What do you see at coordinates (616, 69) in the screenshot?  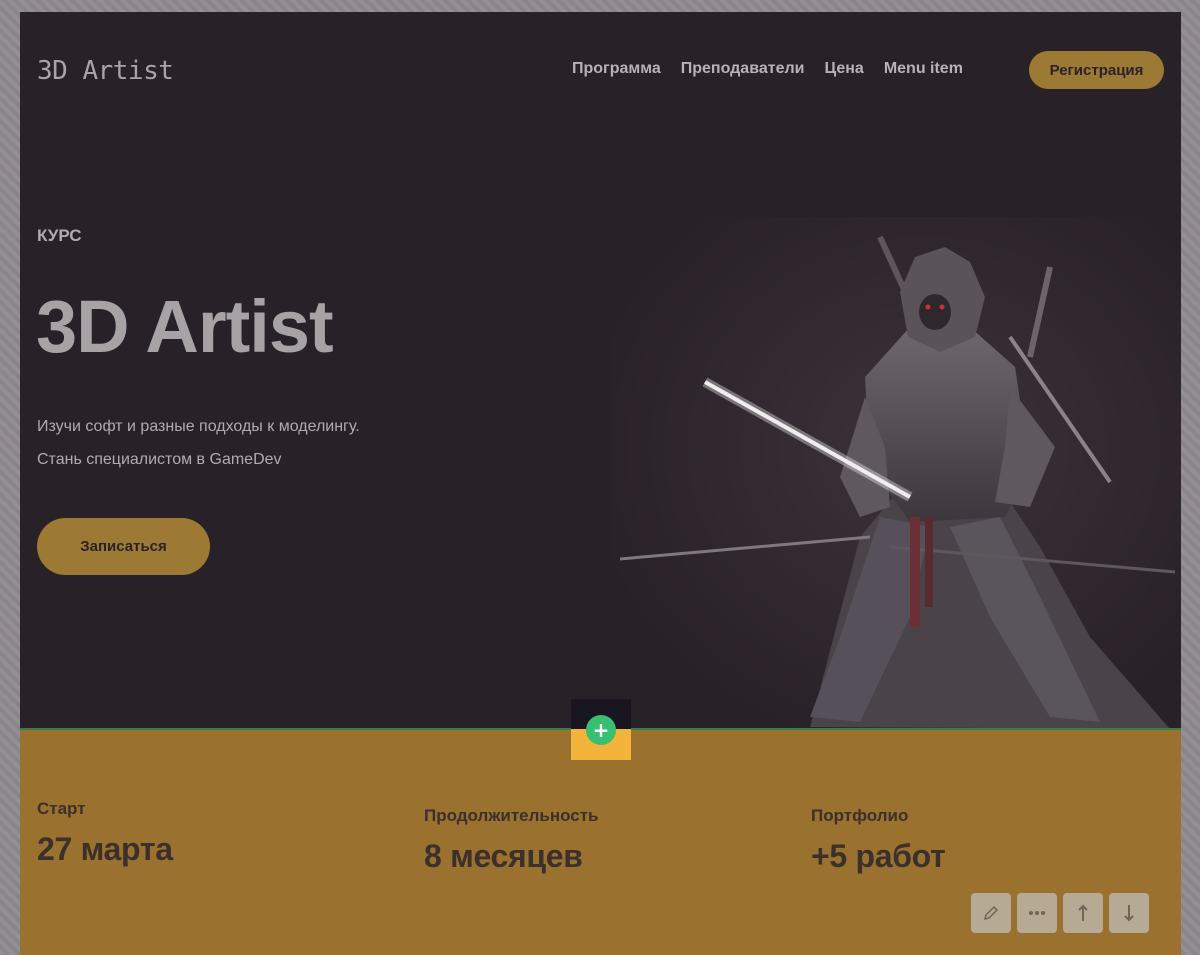 I see `nav-item-program: Программа` at bounding box center [616, 69].